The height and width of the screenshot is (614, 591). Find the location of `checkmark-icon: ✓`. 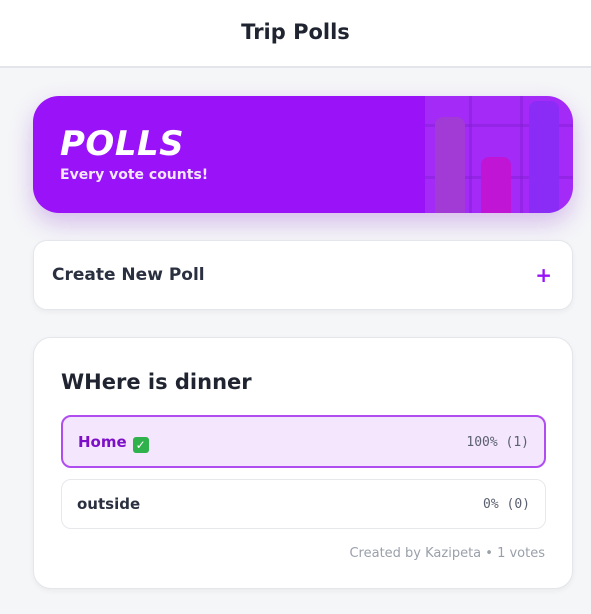

checkmark-icon: ✓ is located at coordinates (140, 445).